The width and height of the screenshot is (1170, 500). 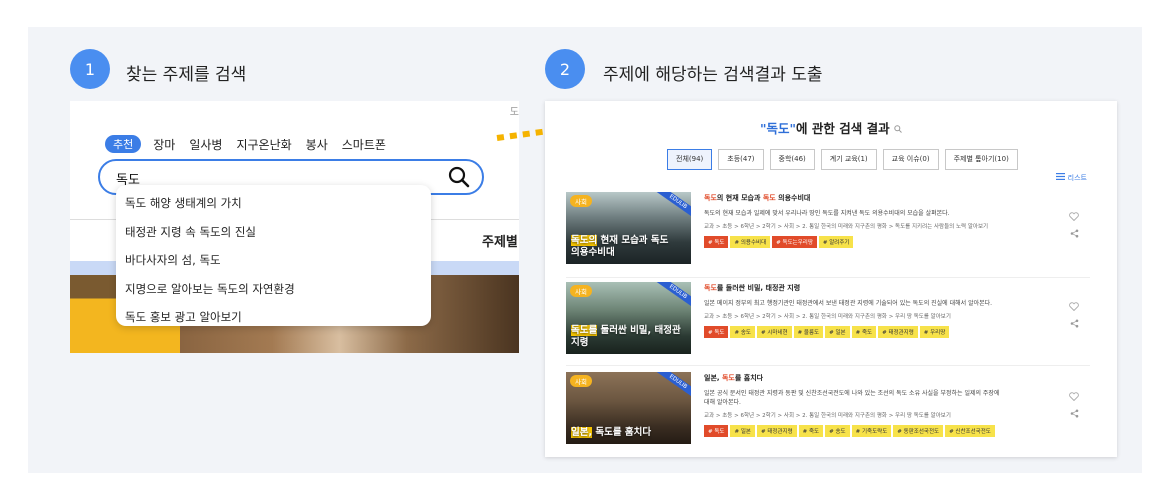 I want to click on filter-chip-all: 전체(94), so click(x=690, y=159).